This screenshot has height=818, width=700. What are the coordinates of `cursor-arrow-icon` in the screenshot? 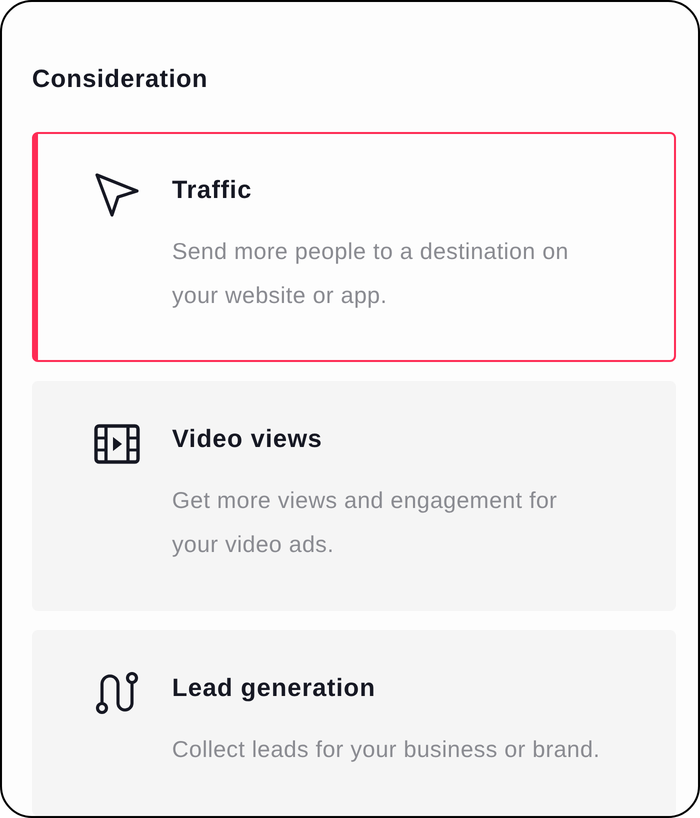 It's located at (117, 195).